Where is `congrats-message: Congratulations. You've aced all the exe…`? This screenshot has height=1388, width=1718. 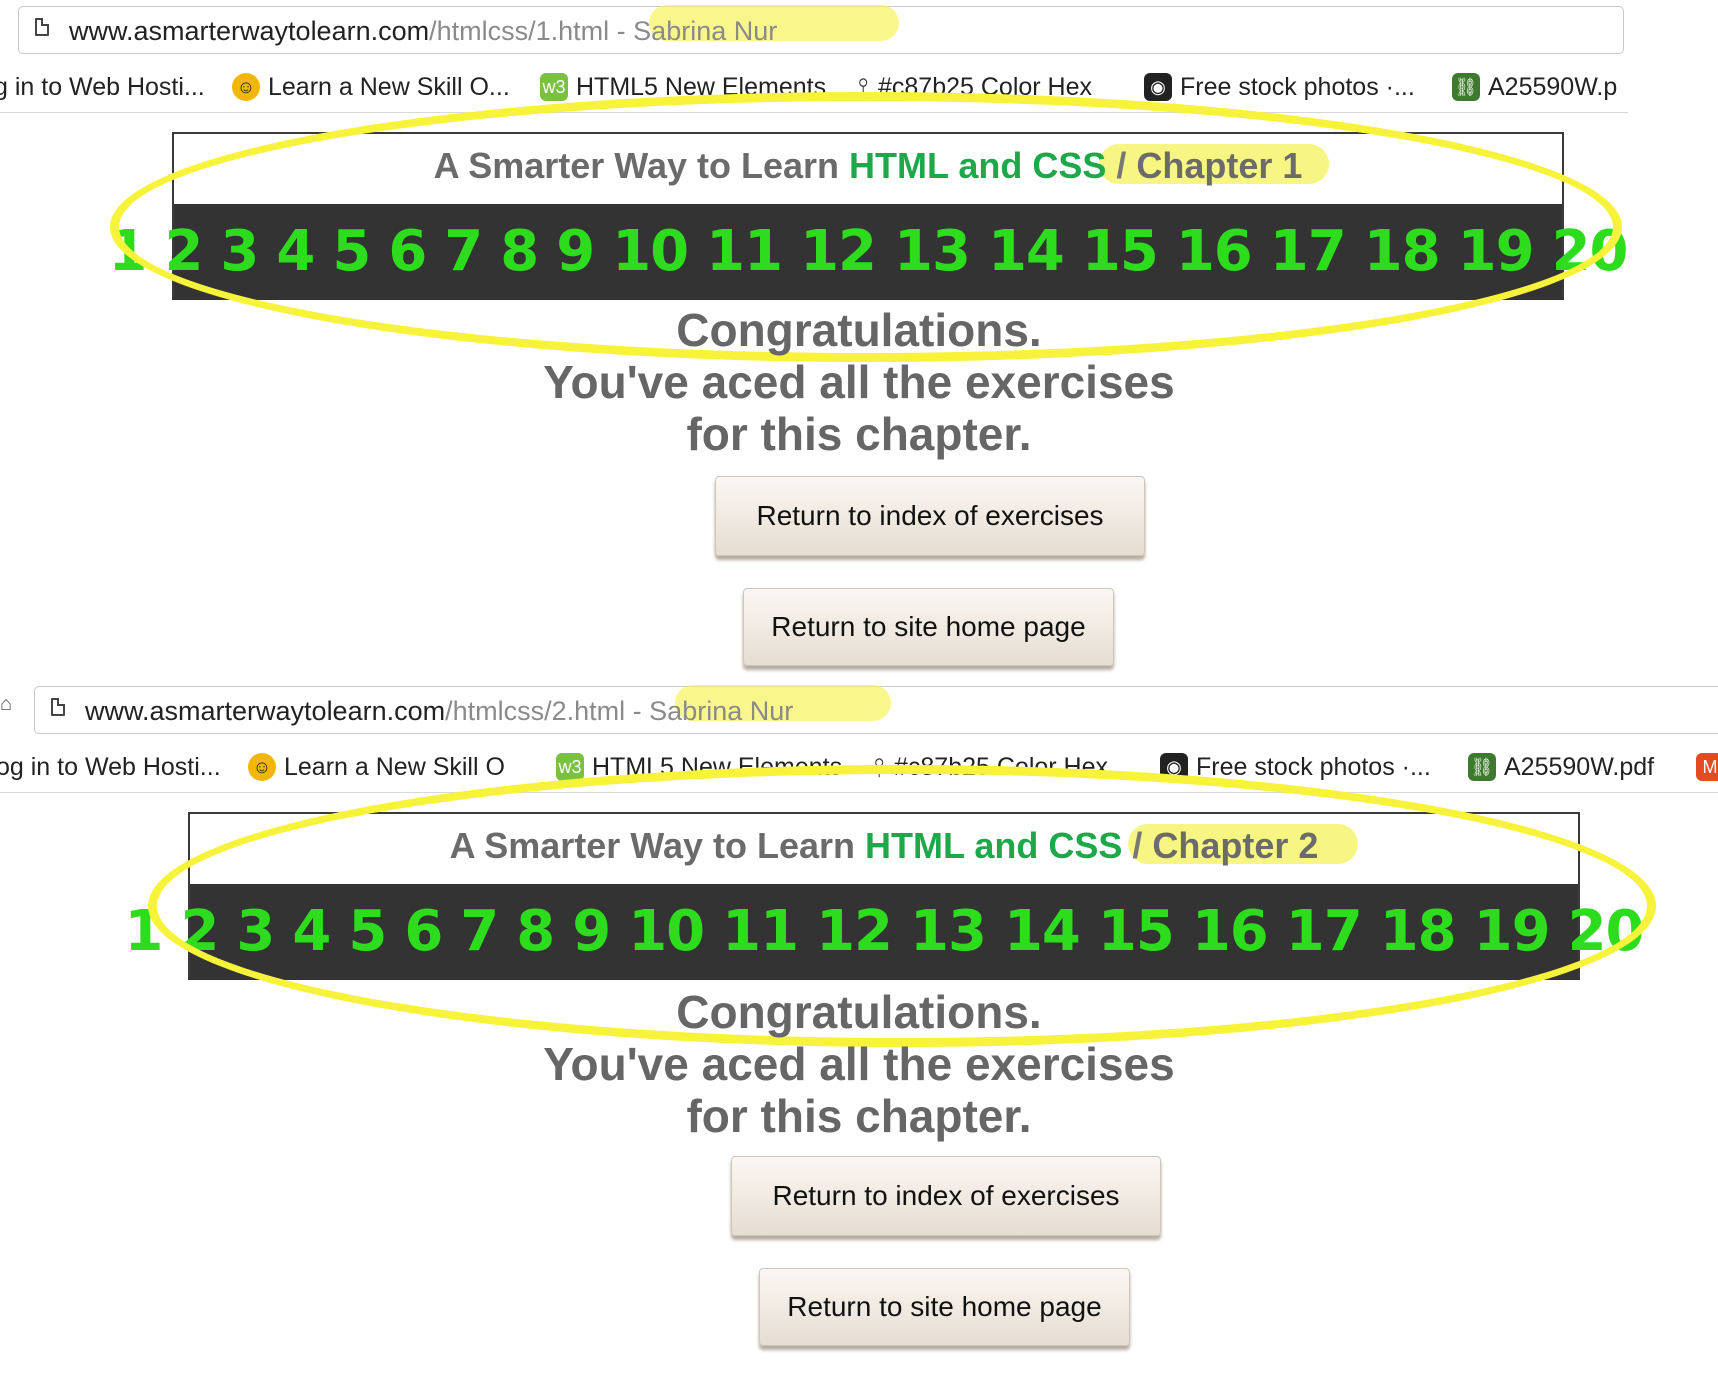 congrats-message: Congratulations. You've aced all the exe… is located at coordinates (859, 382).